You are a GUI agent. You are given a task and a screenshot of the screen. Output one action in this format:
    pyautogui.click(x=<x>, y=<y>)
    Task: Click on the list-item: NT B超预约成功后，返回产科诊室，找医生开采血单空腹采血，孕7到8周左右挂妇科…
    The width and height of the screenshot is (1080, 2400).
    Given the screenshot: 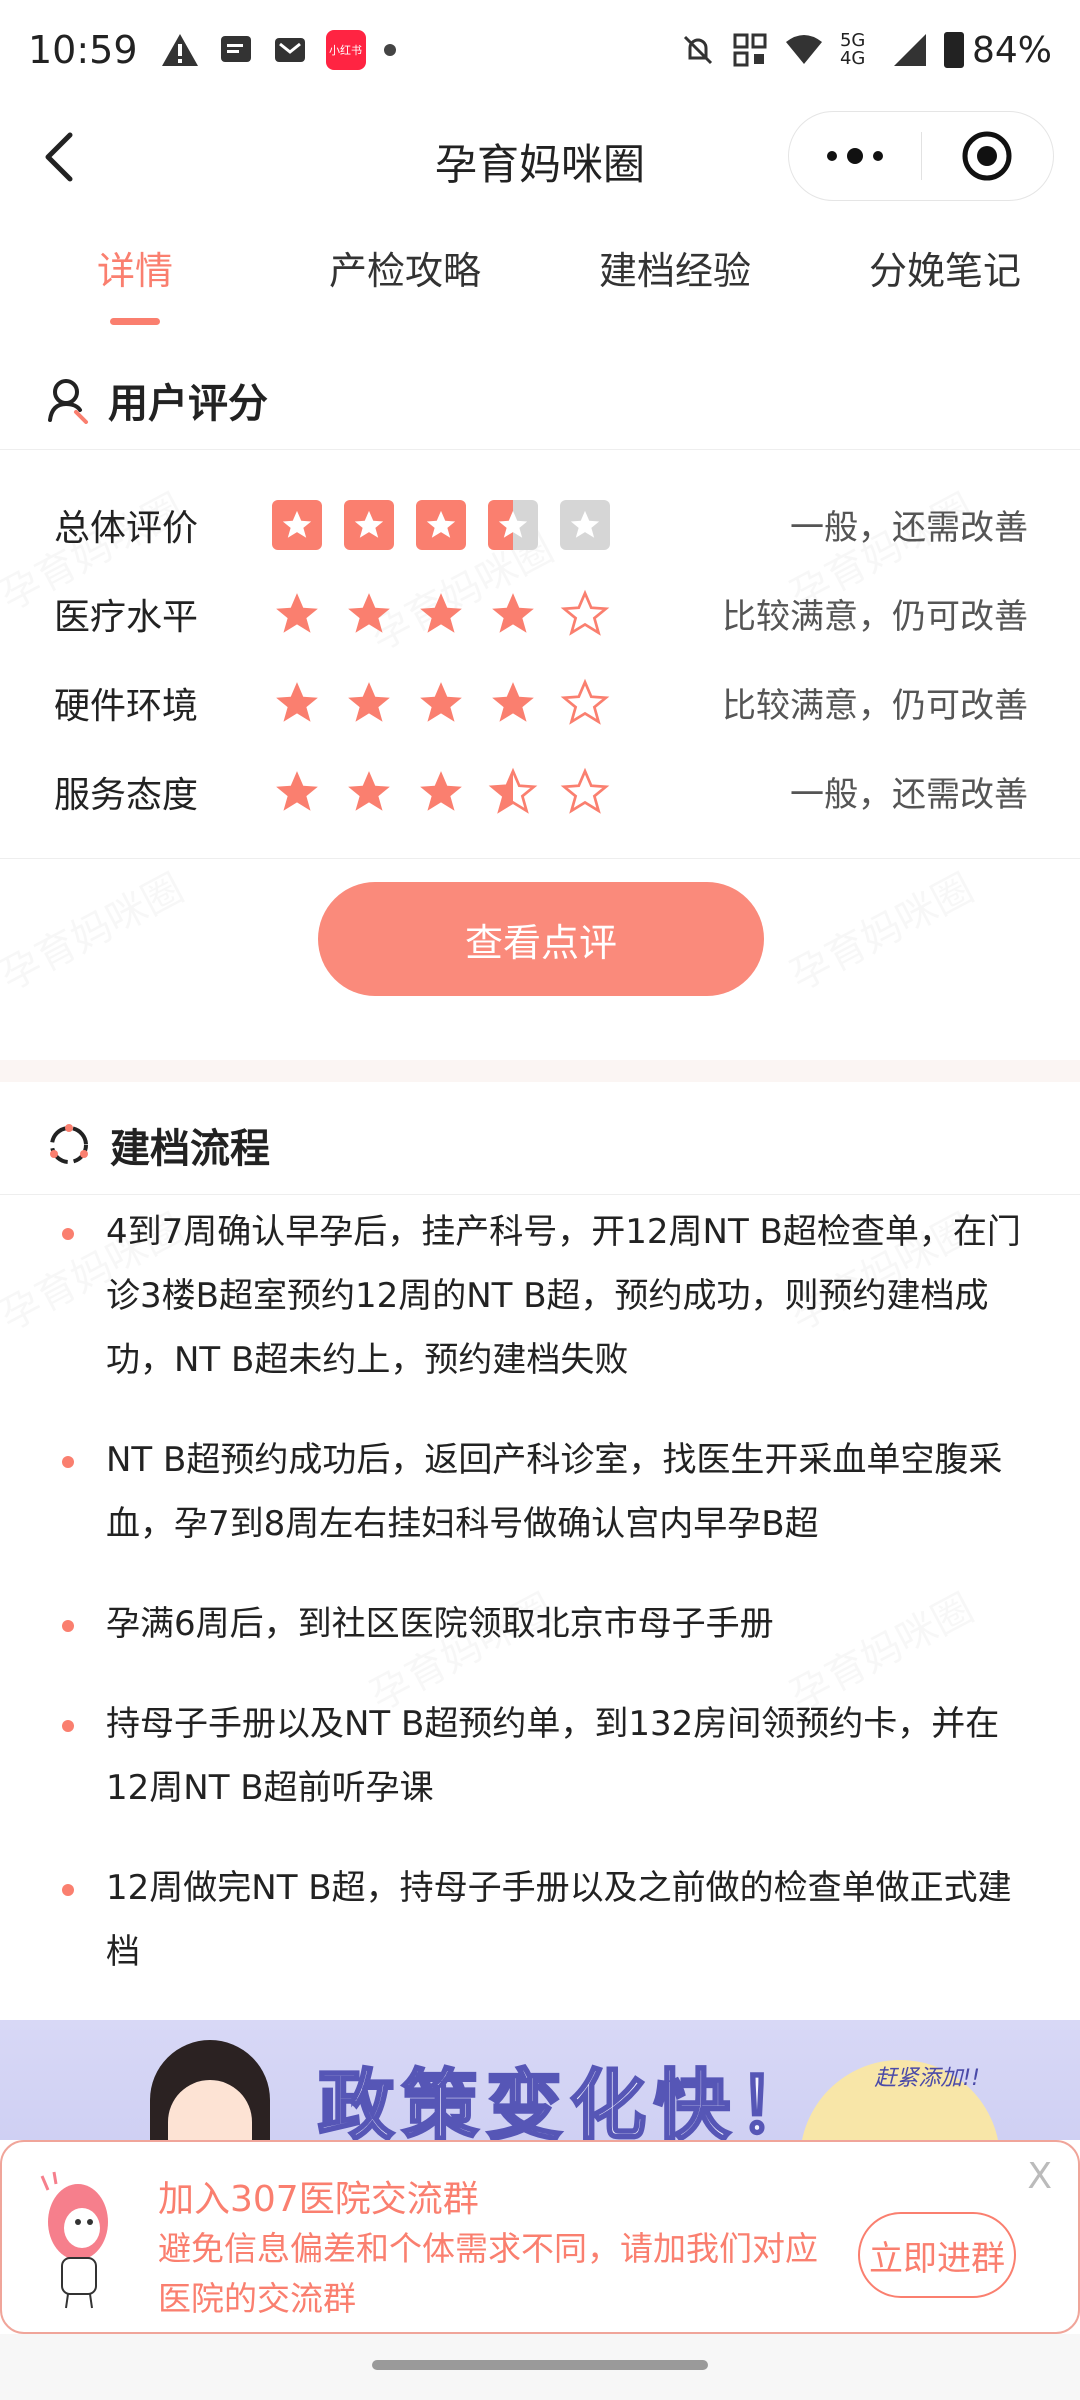 What is the action you would take?
    pyautogui.click(x=540, y=1492)
    